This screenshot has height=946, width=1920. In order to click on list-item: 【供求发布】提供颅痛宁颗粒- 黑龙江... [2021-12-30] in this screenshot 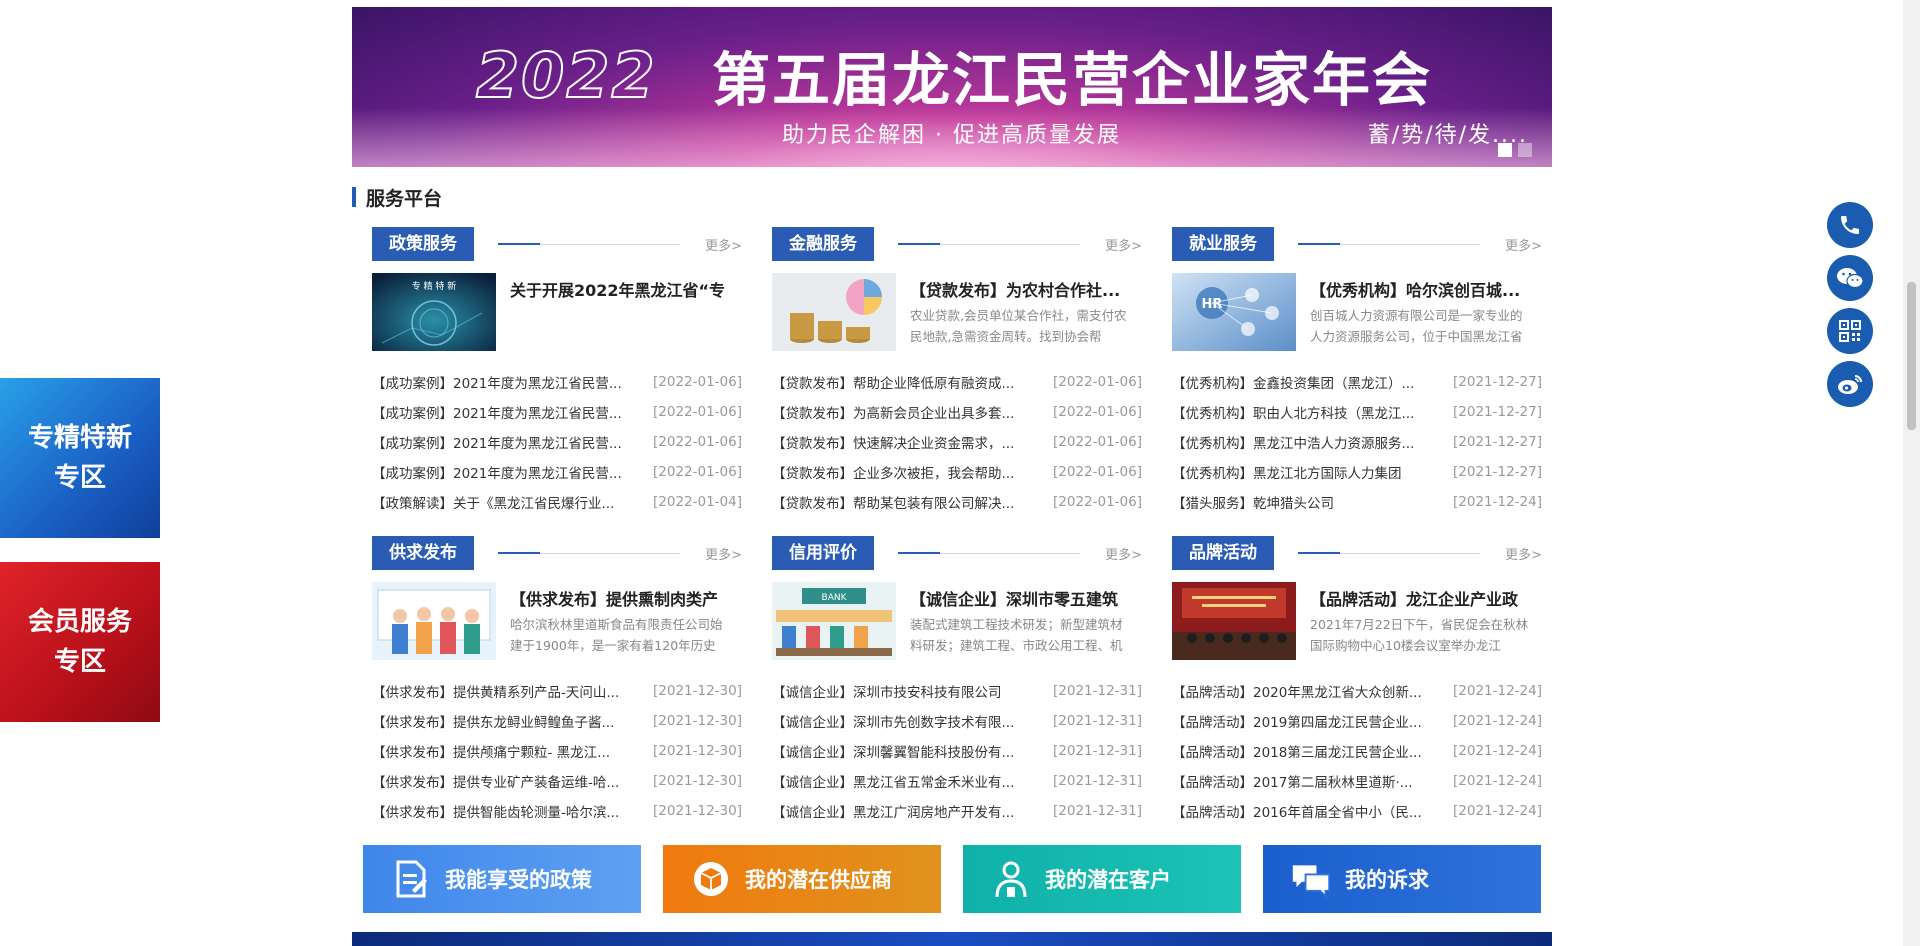, I will do `click(557, 751)`.